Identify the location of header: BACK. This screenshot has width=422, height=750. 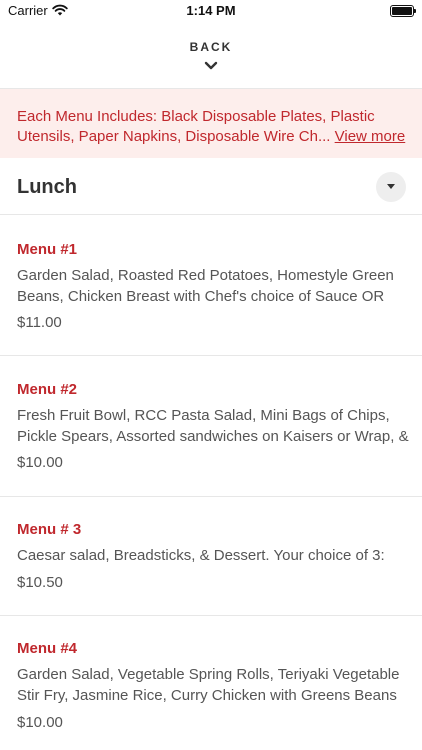
(211, 56).